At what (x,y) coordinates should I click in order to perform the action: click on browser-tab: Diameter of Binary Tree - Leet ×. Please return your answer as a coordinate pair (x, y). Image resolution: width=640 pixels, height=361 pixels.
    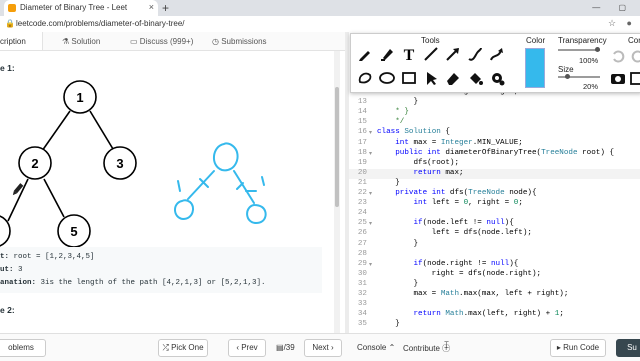
    Looking at the image, I should click on (81, 8).